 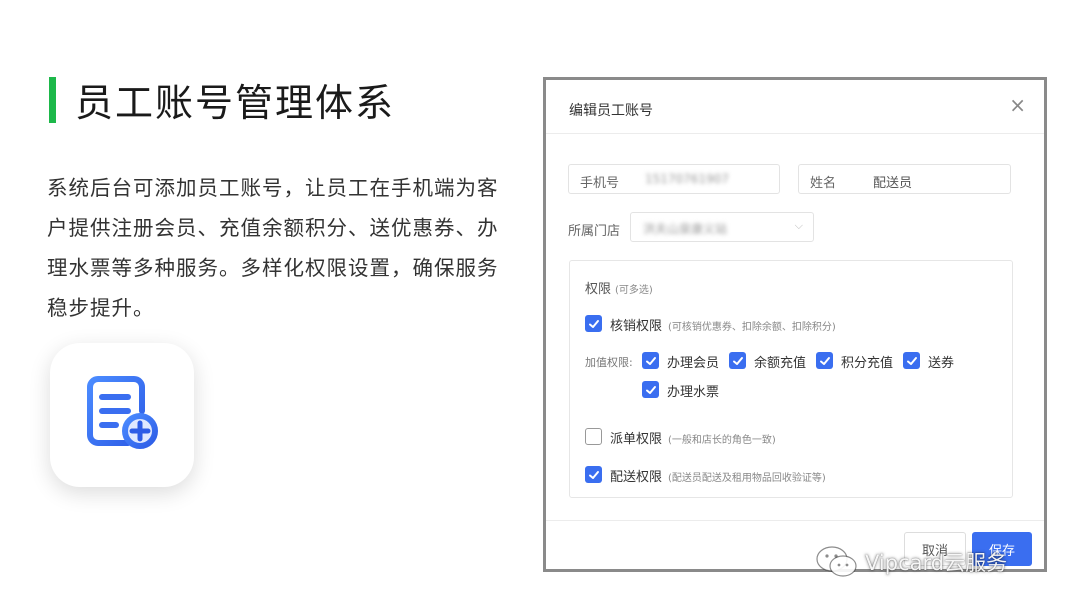 I want to click on store-value: 洪夫山泉康义站, so click(x=685, y=229).